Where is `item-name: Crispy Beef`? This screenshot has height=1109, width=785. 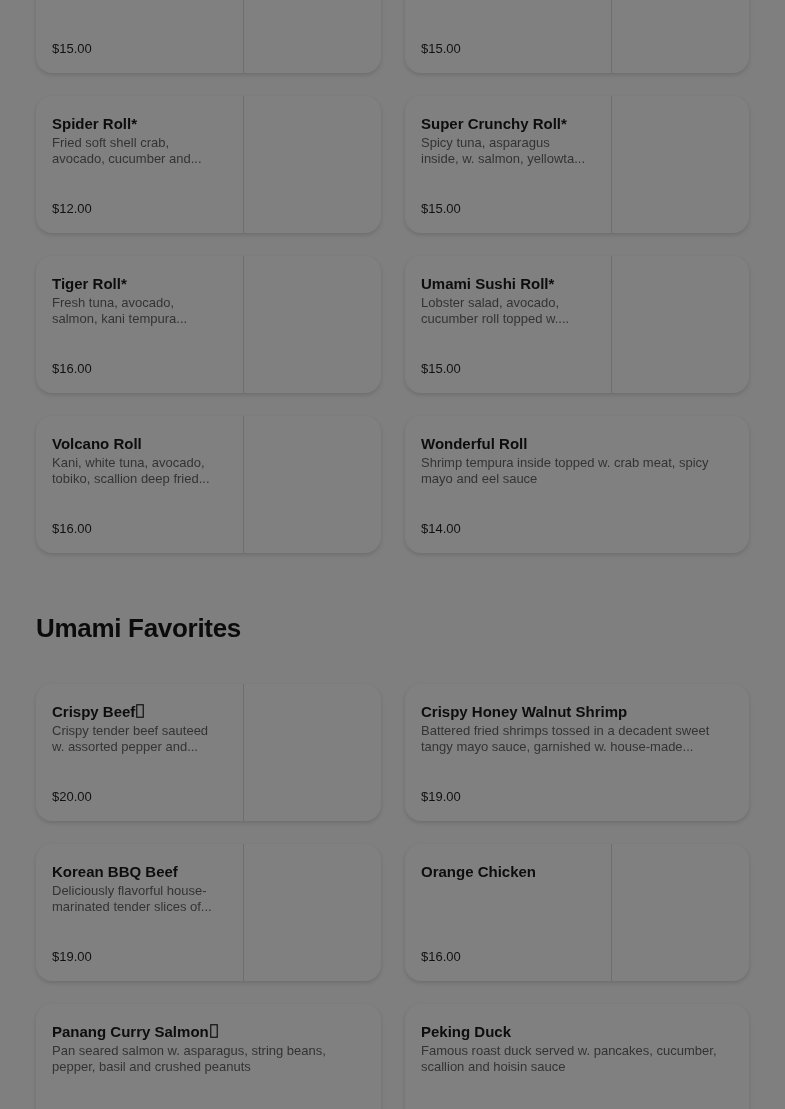
item-name: Crispy Beef is located at coordinates (94, 711).